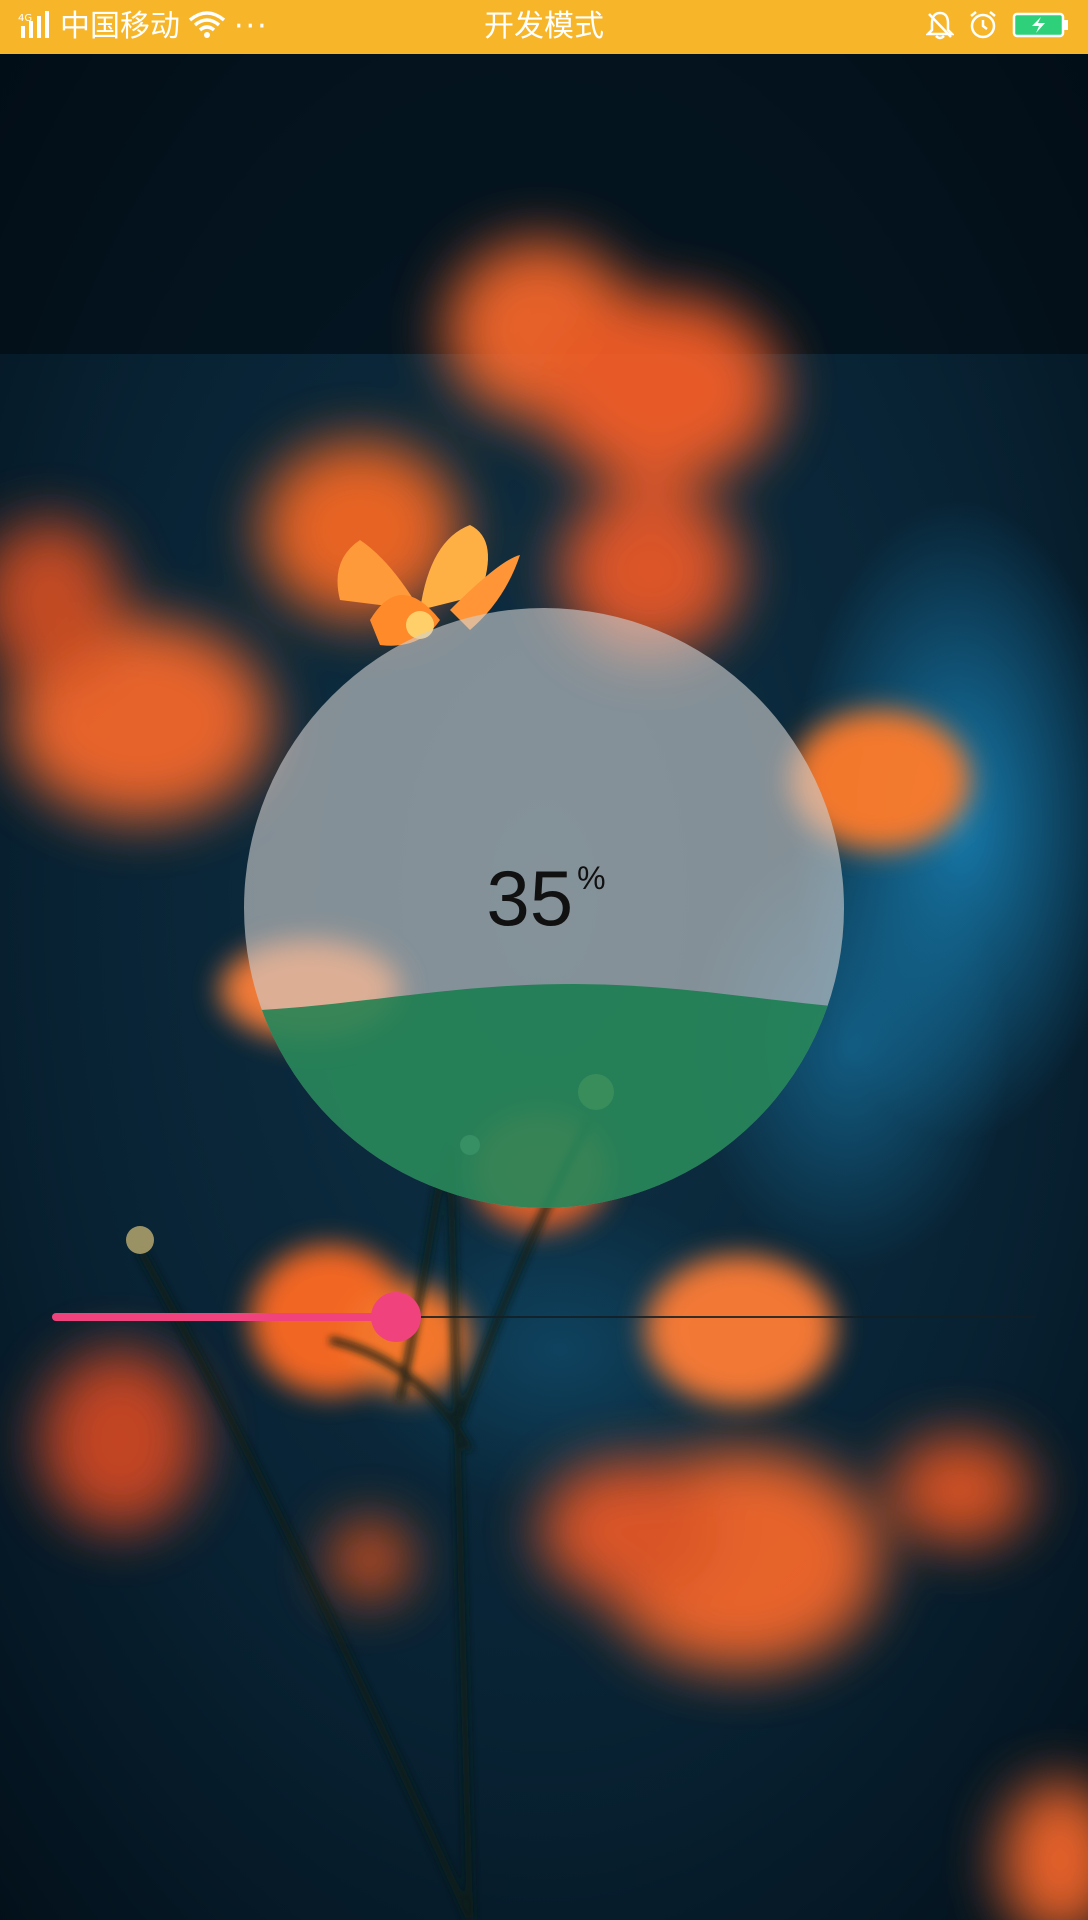 The height and width of the screenshot is (1920, 1088). What do you see at coordinates (940, 27) in the screenshot?
I see `bell-icon` at bounding box center [940, 27].